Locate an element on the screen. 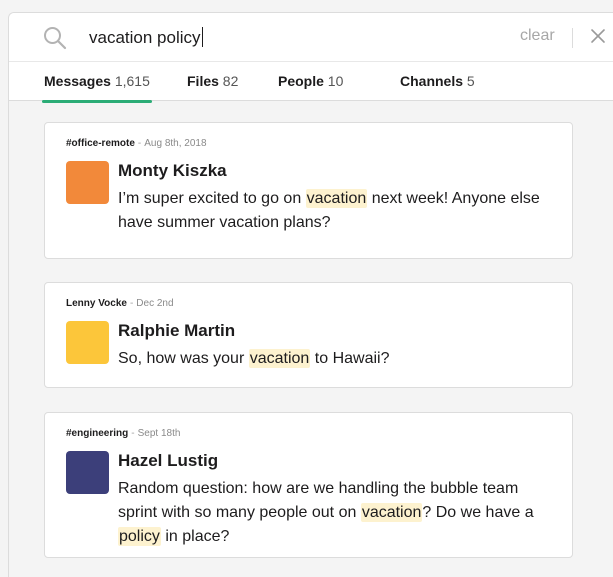 The width and height of the screenshot is (613, 577). tab-channels: Channels 5 is located at coordinates (437, 81).